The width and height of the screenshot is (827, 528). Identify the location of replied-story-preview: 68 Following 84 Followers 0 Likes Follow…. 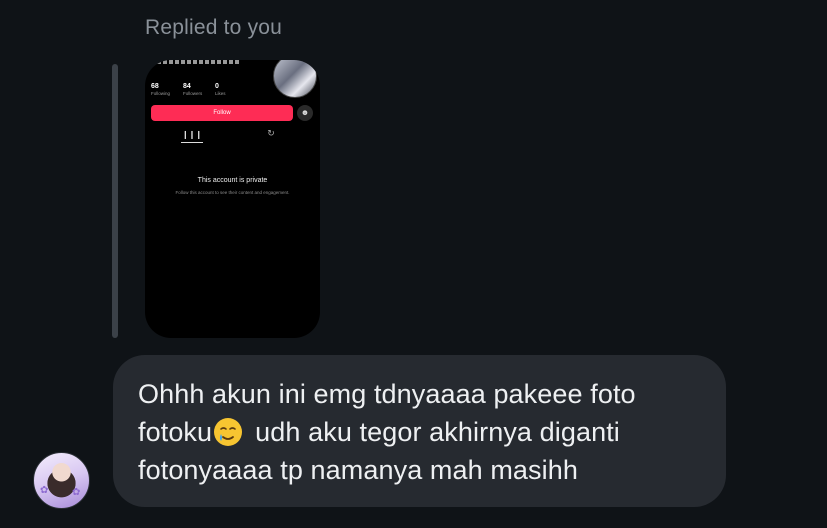
(232, 199).